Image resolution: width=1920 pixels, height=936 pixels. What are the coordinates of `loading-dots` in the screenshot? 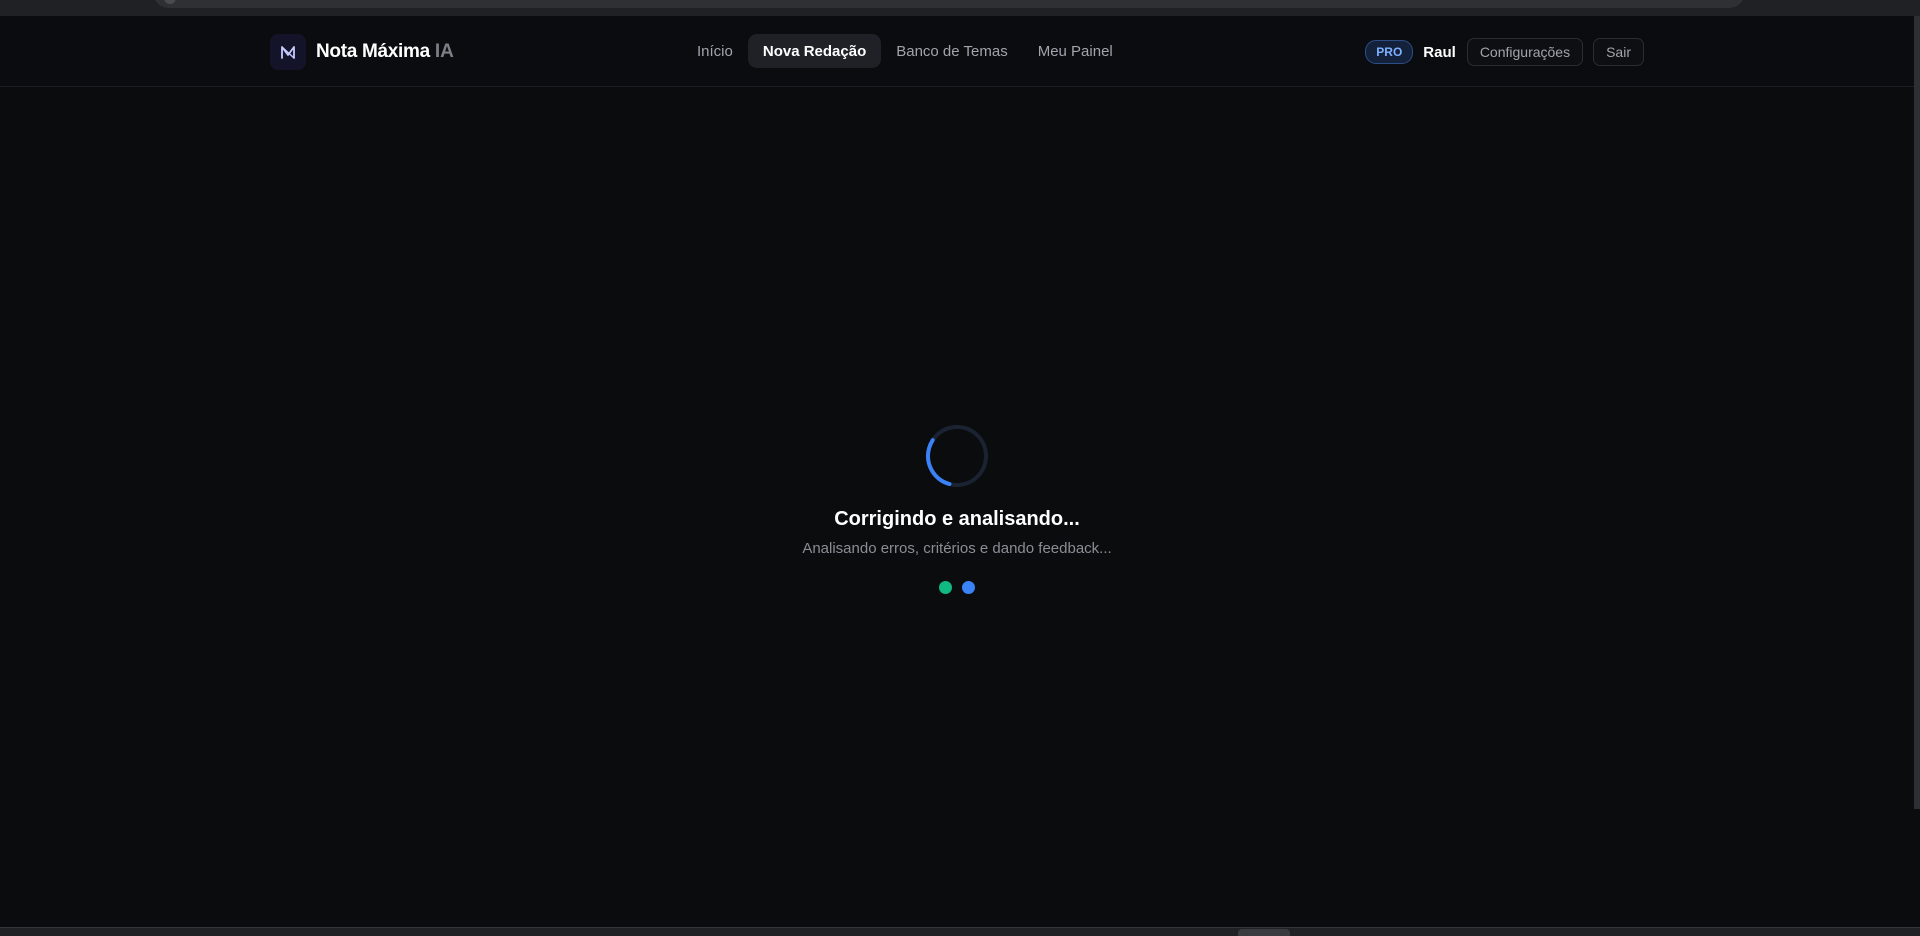 It's located at (962, 587).